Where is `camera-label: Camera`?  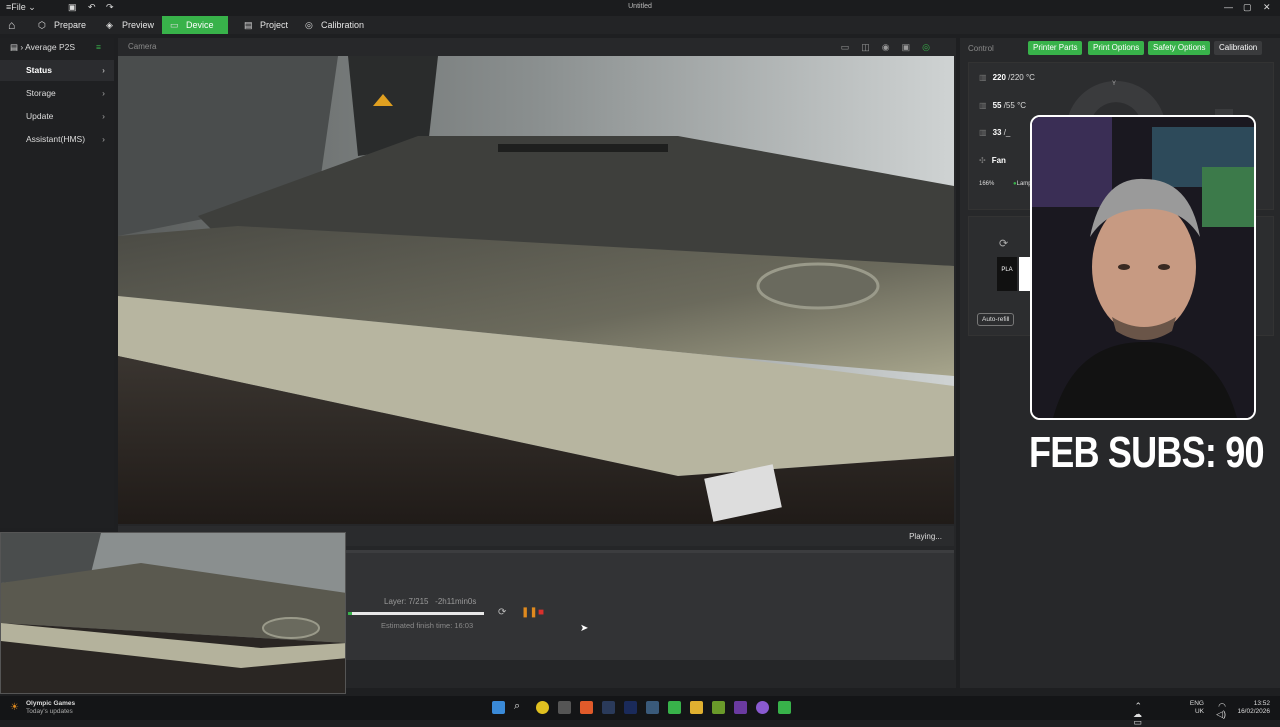 camera-label: Camera is located at coordinates (142, 46).